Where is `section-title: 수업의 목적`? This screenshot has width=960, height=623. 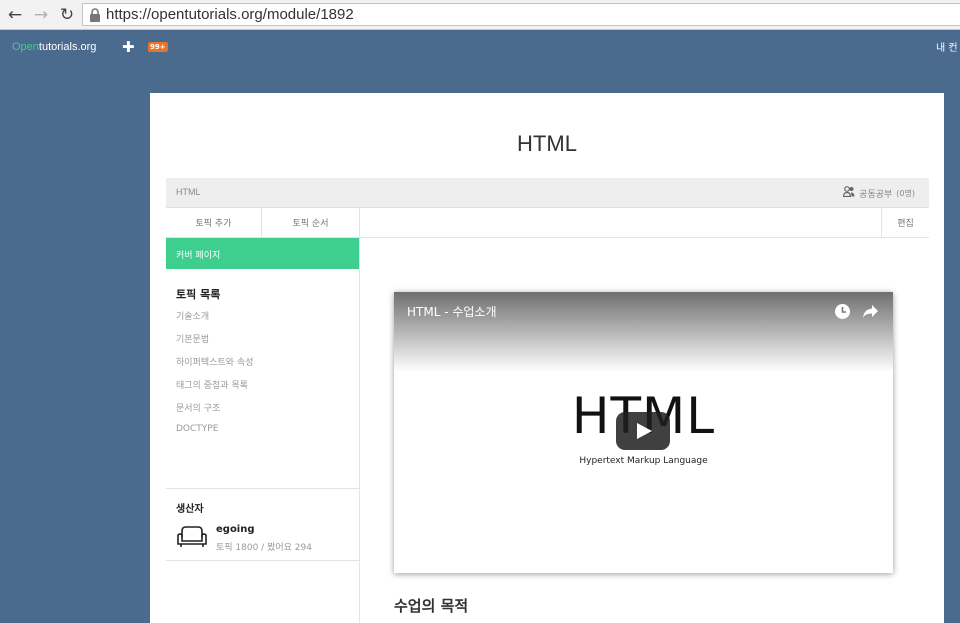
section-title: 수업의 목적 is located at coordinates (431, 606).